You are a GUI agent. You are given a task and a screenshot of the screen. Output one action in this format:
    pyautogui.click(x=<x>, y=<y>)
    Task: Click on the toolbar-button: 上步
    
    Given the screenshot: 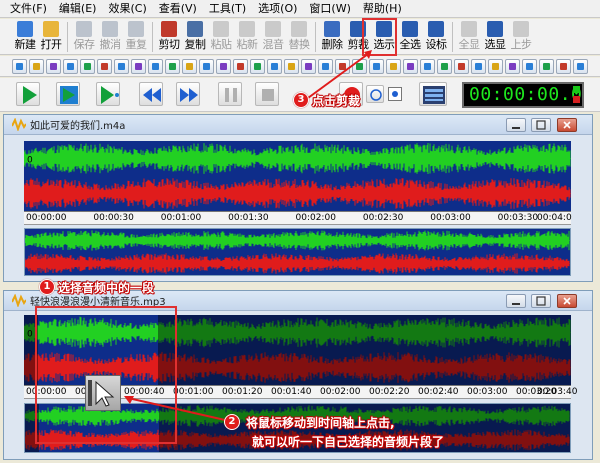 What is the action you would take?
    pyautogui.click(x=521, y=36)
    